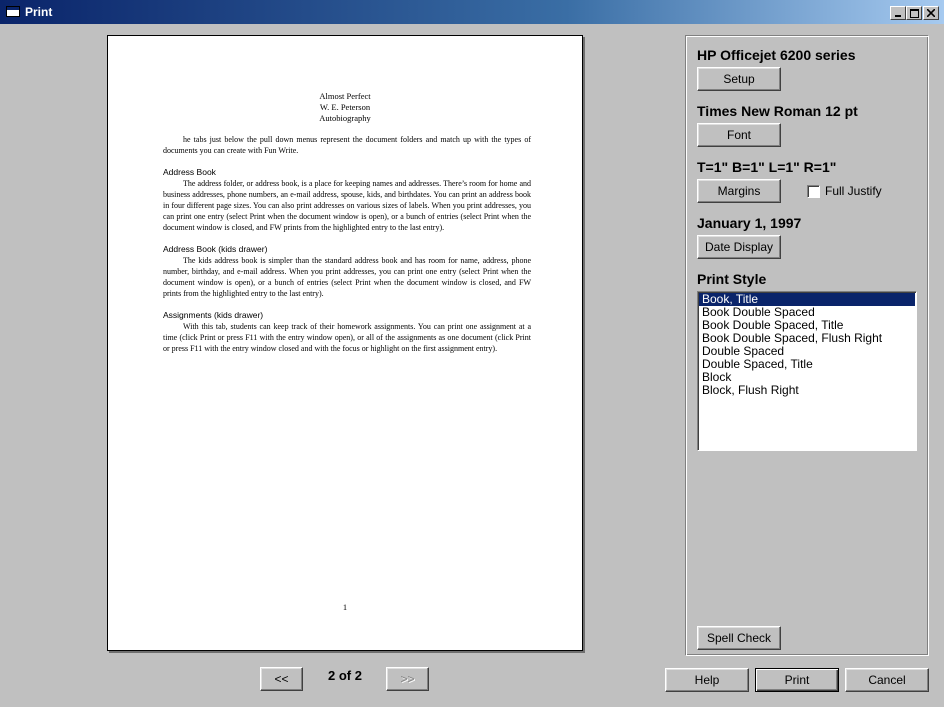 The image size is (944, 707). What do you see at coordinates (345, 675) in the screenshot?
I see `page-status: 2 of 2` at bounding box center [345, 675].